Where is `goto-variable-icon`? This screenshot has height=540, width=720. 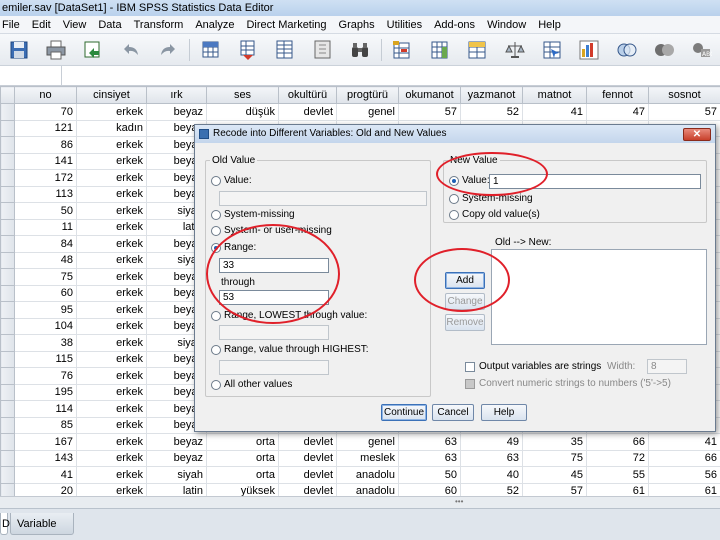
goto-variable-icon is located at coordinates (247, 50).